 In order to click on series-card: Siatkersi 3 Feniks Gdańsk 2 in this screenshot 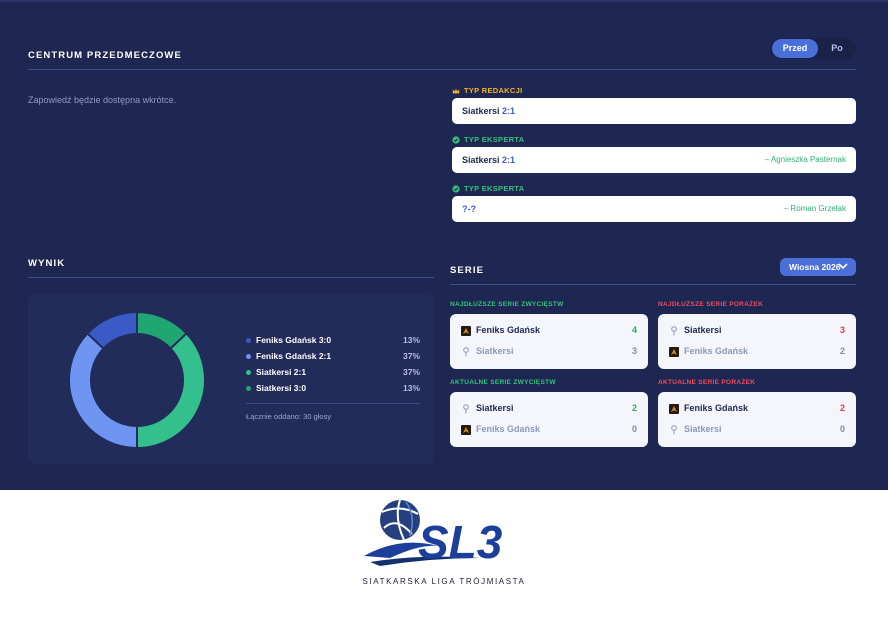, I will do `click(757, 341)`.